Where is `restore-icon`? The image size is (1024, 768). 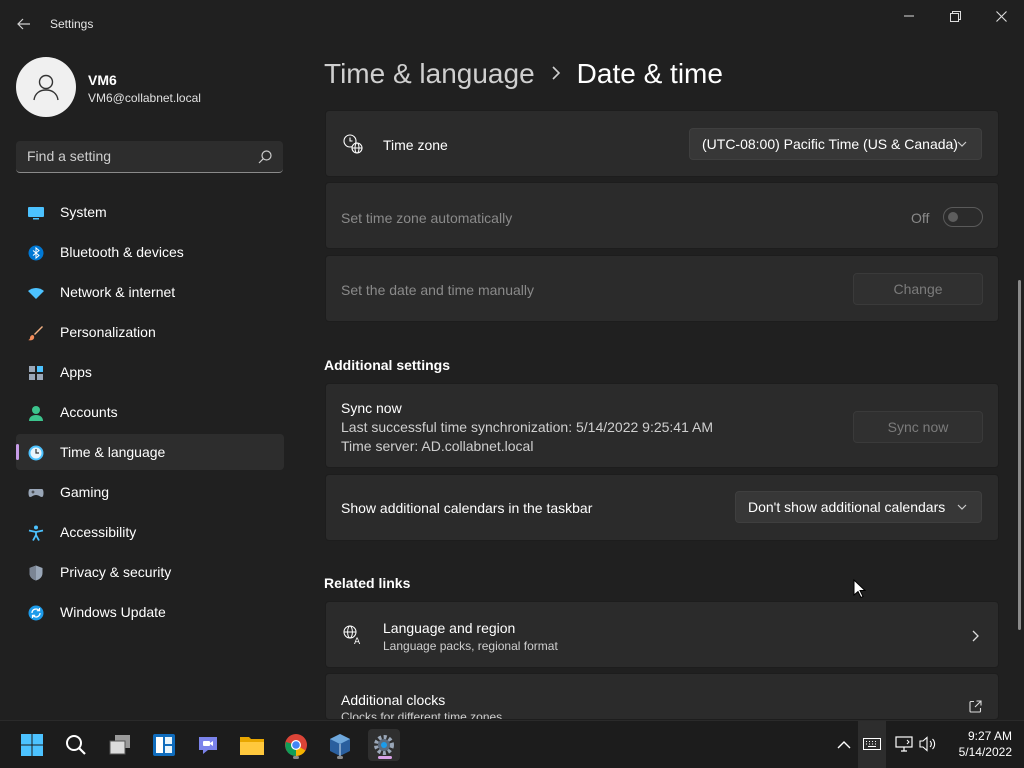 restore-icon is located at coordinates (955, 16).